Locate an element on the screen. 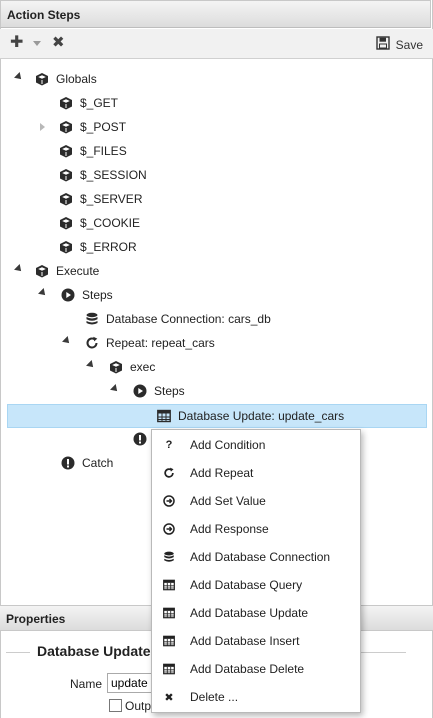 This screenshot has width=433, height=718. tree-item-cookie: $_COOKIE is located at coordinates (99, 223).